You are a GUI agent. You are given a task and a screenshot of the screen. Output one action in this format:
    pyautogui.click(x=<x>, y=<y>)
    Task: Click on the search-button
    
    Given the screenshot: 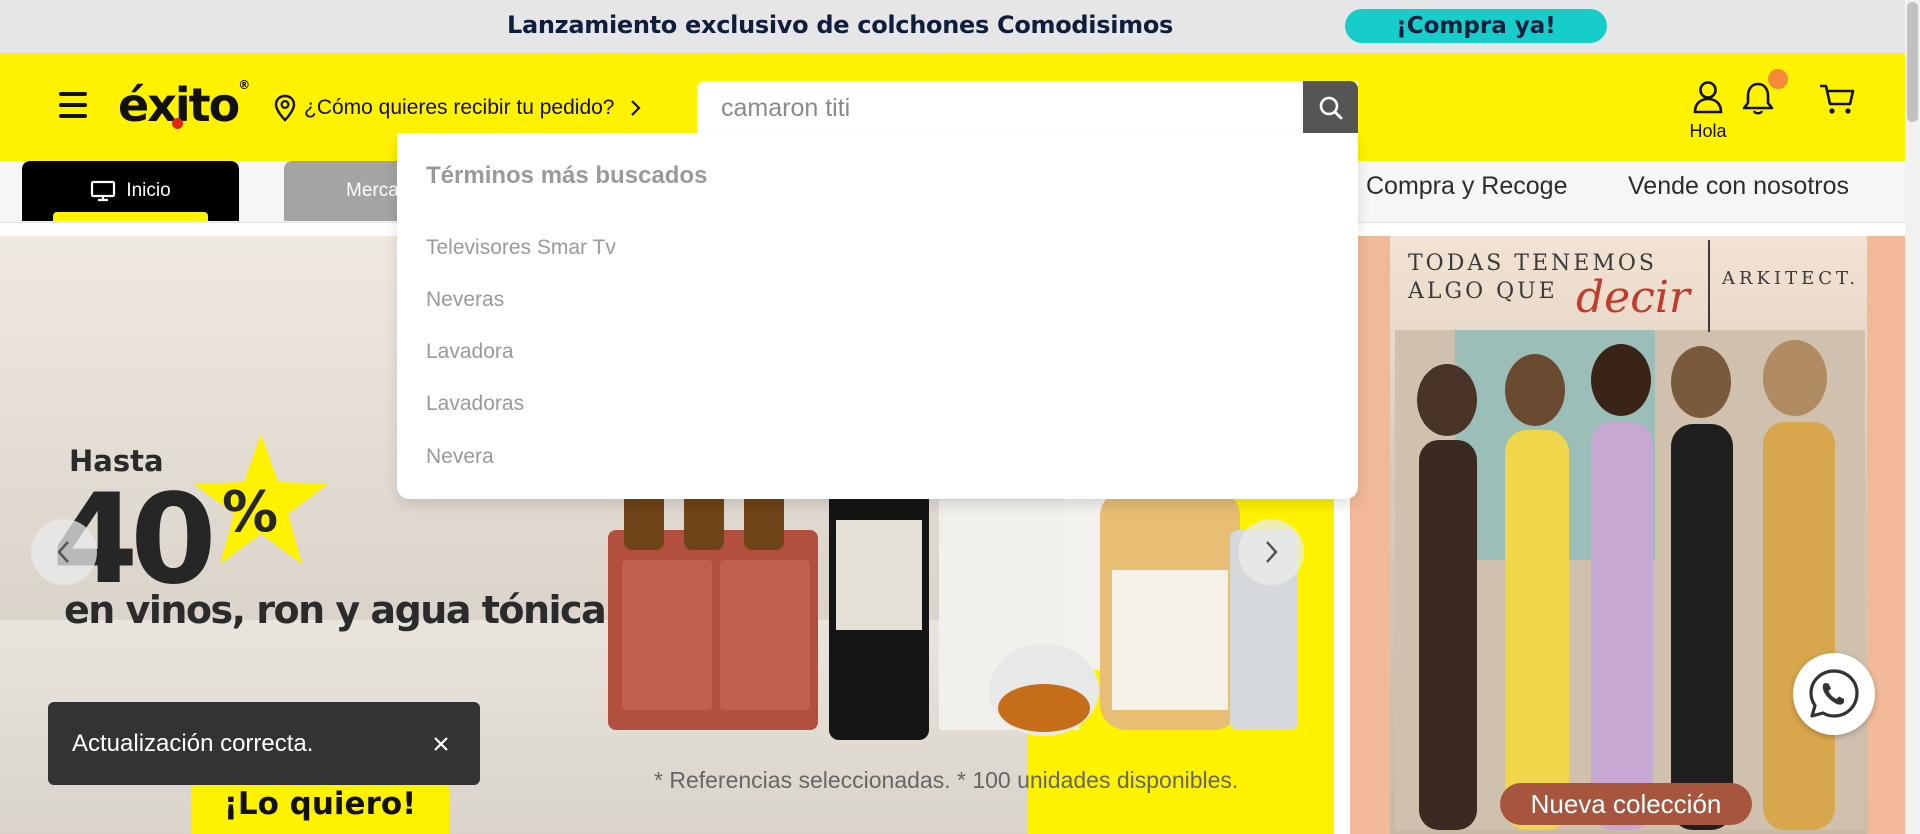 What is the action you would take?
    pyautogui.click(x=1330, y=108)
    